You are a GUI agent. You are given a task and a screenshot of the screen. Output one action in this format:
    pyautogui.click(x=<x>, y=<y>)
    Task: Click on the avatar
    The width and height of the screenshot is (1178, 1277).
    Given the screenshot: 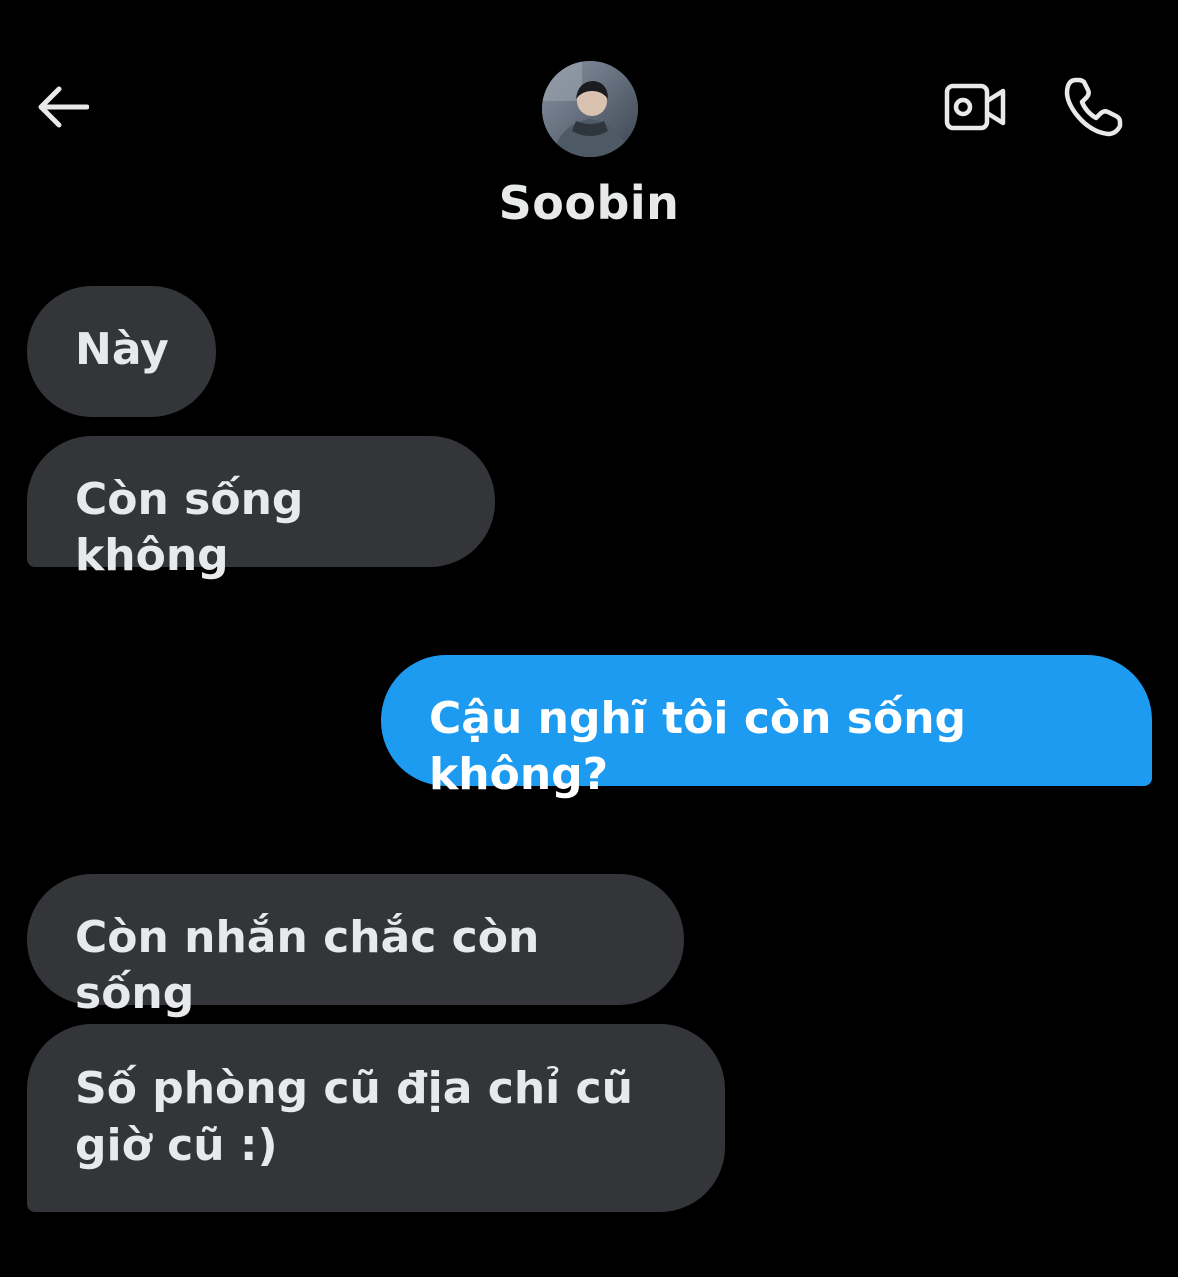 What is the action you would take?
    pyautogui.click(x=590, y=109)
    